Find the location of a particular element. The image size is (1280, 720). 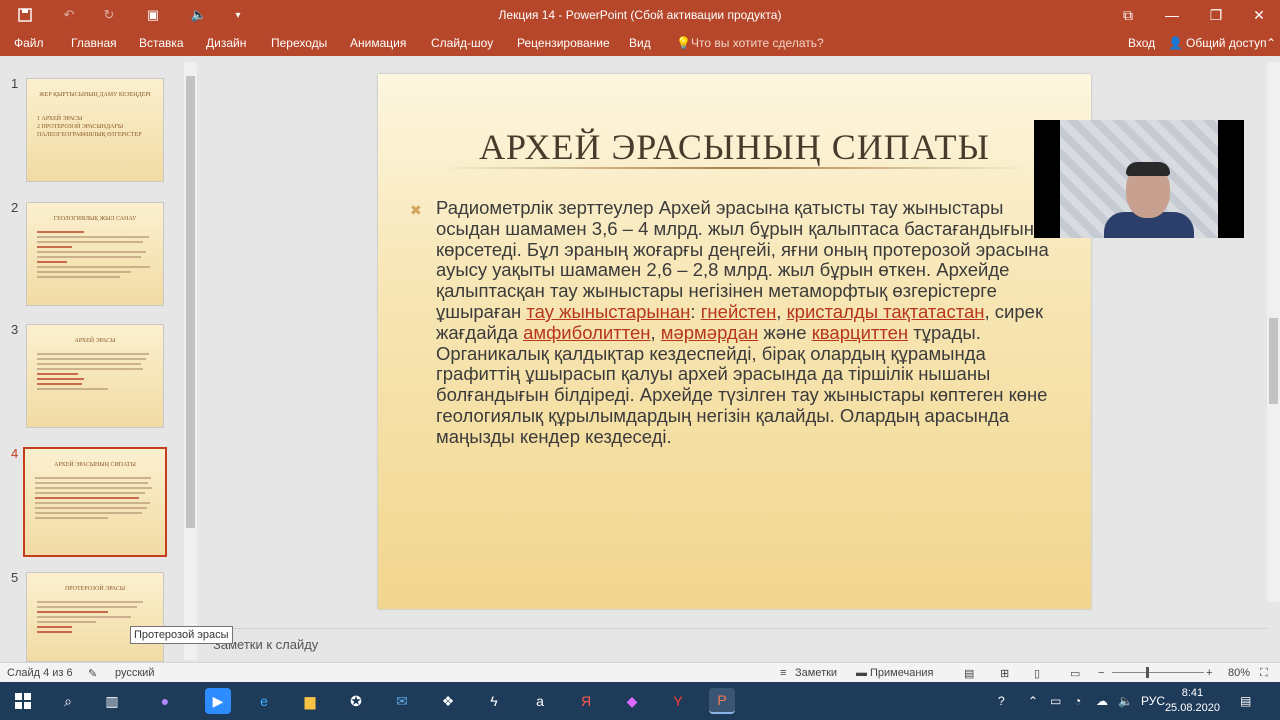

dropbox-icon: ❖ is located at coordinates (448, 701).